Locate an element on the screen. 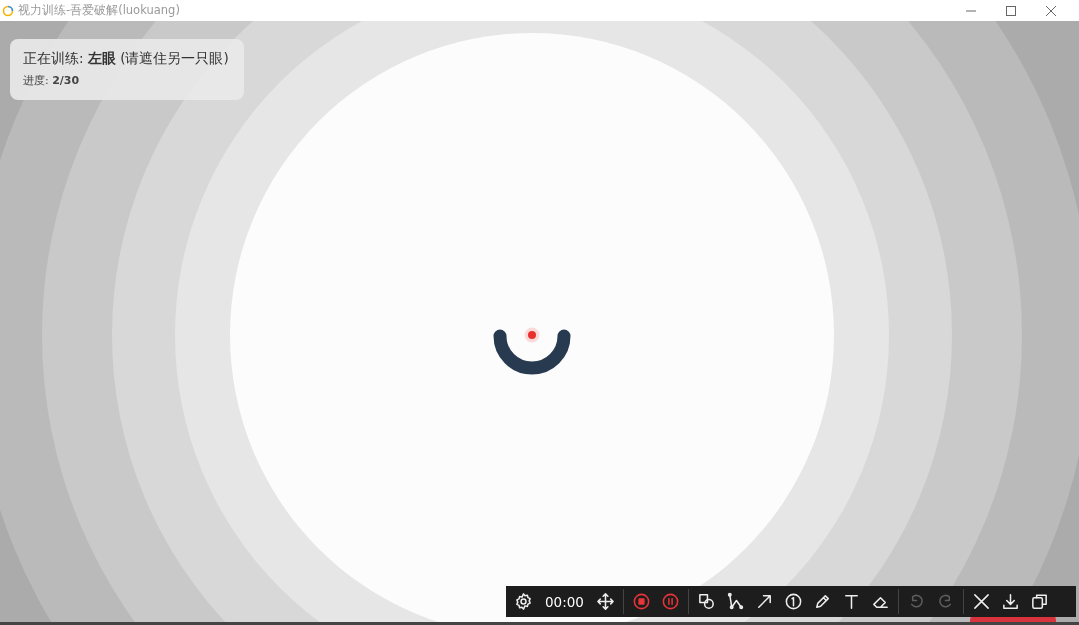 This screenshot has height=625, width=1079. polyline-icon is located at coordinates (735, 601).